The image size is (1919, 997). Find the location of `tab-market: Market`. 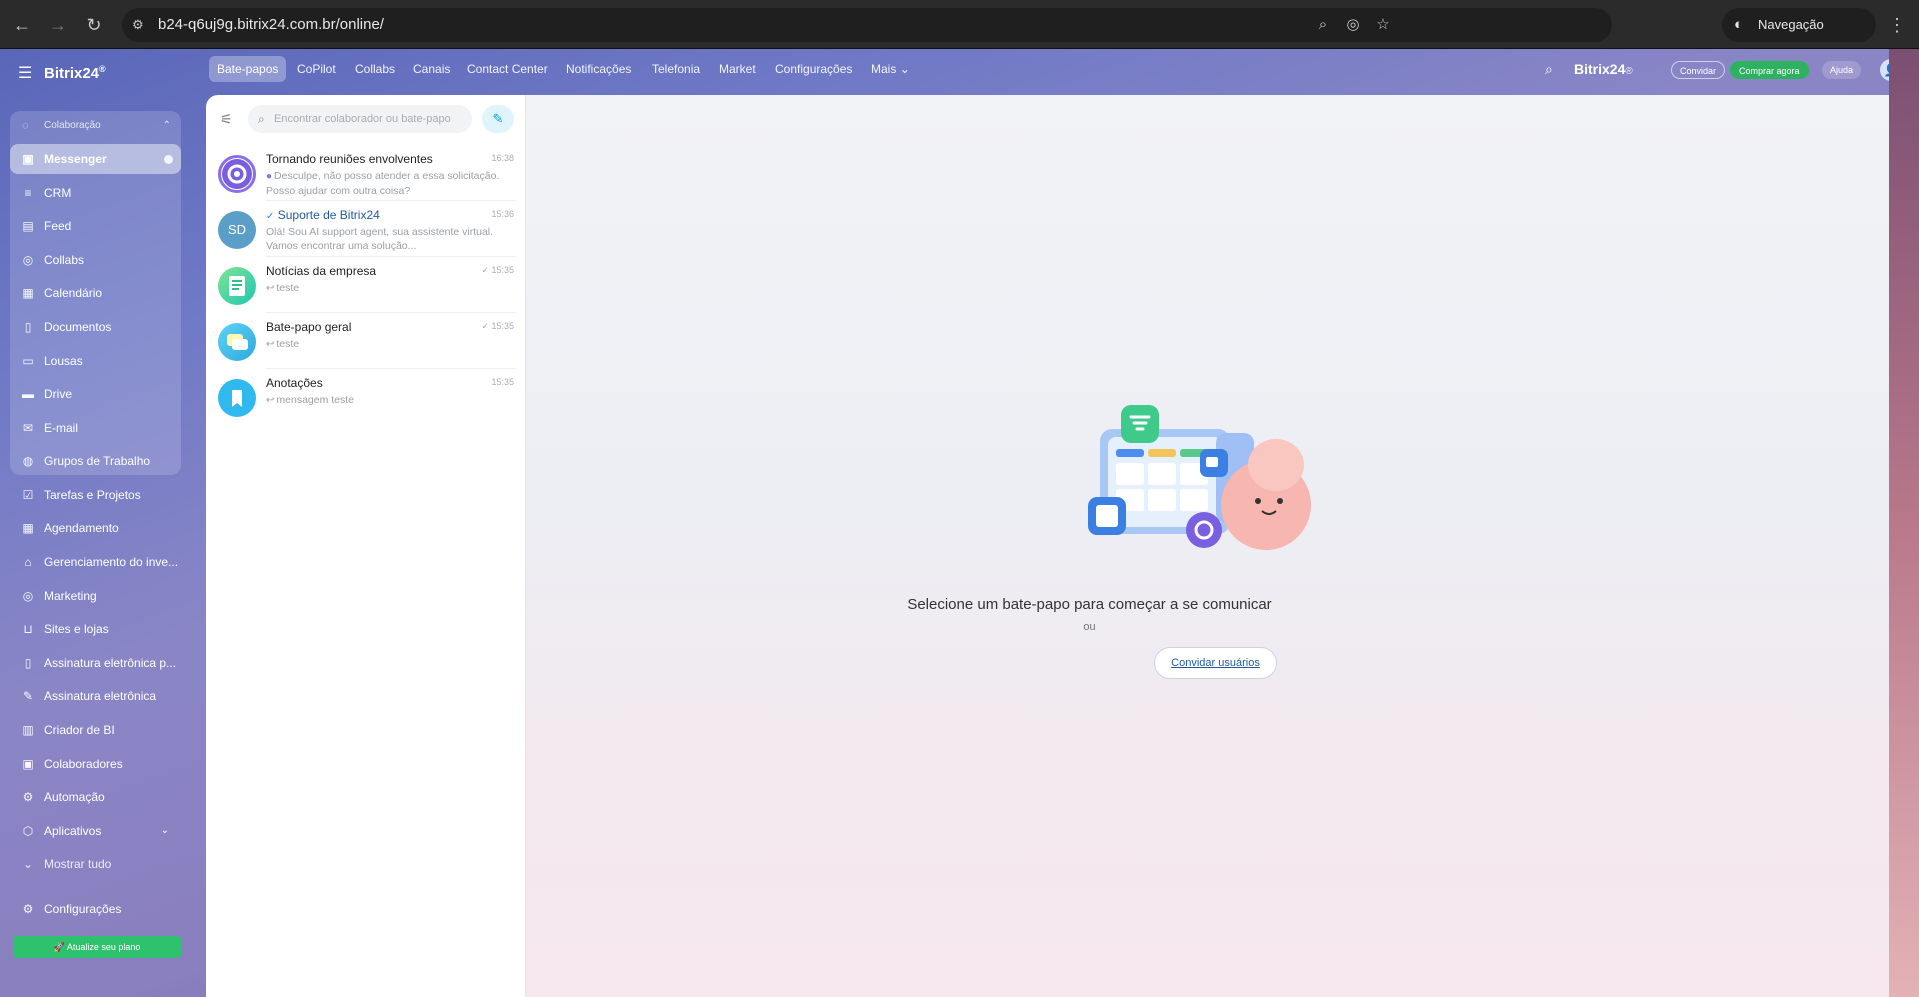

tab-market: Market is located at coordinates (737, 69).